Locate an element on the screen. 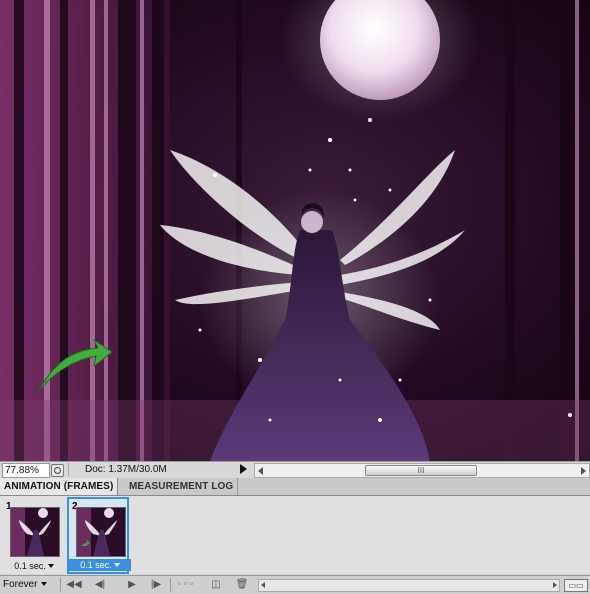  status-menu-arrow-icon is located at coordinates (243, 469).